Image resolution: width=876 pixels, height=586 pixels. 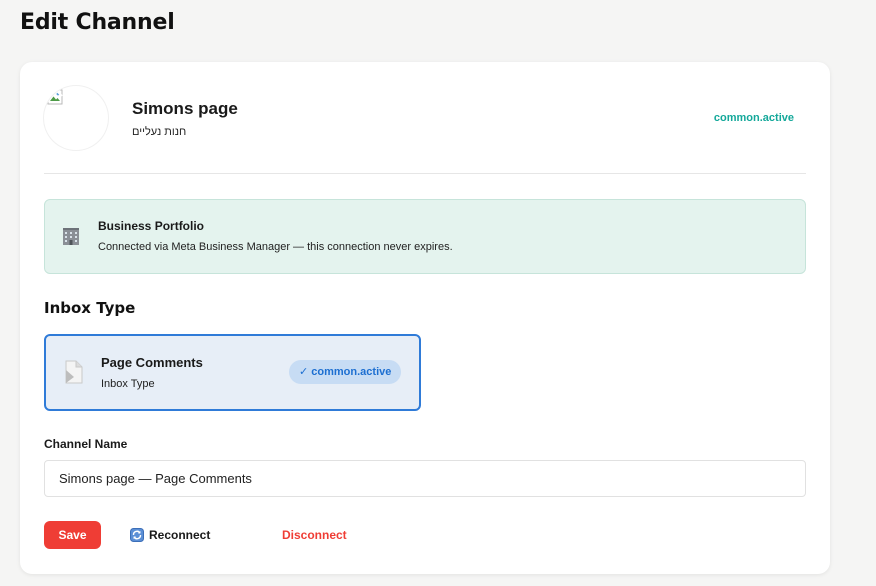 I want to click on reconnect-button: Reconnect, so click(x=170, y=535).